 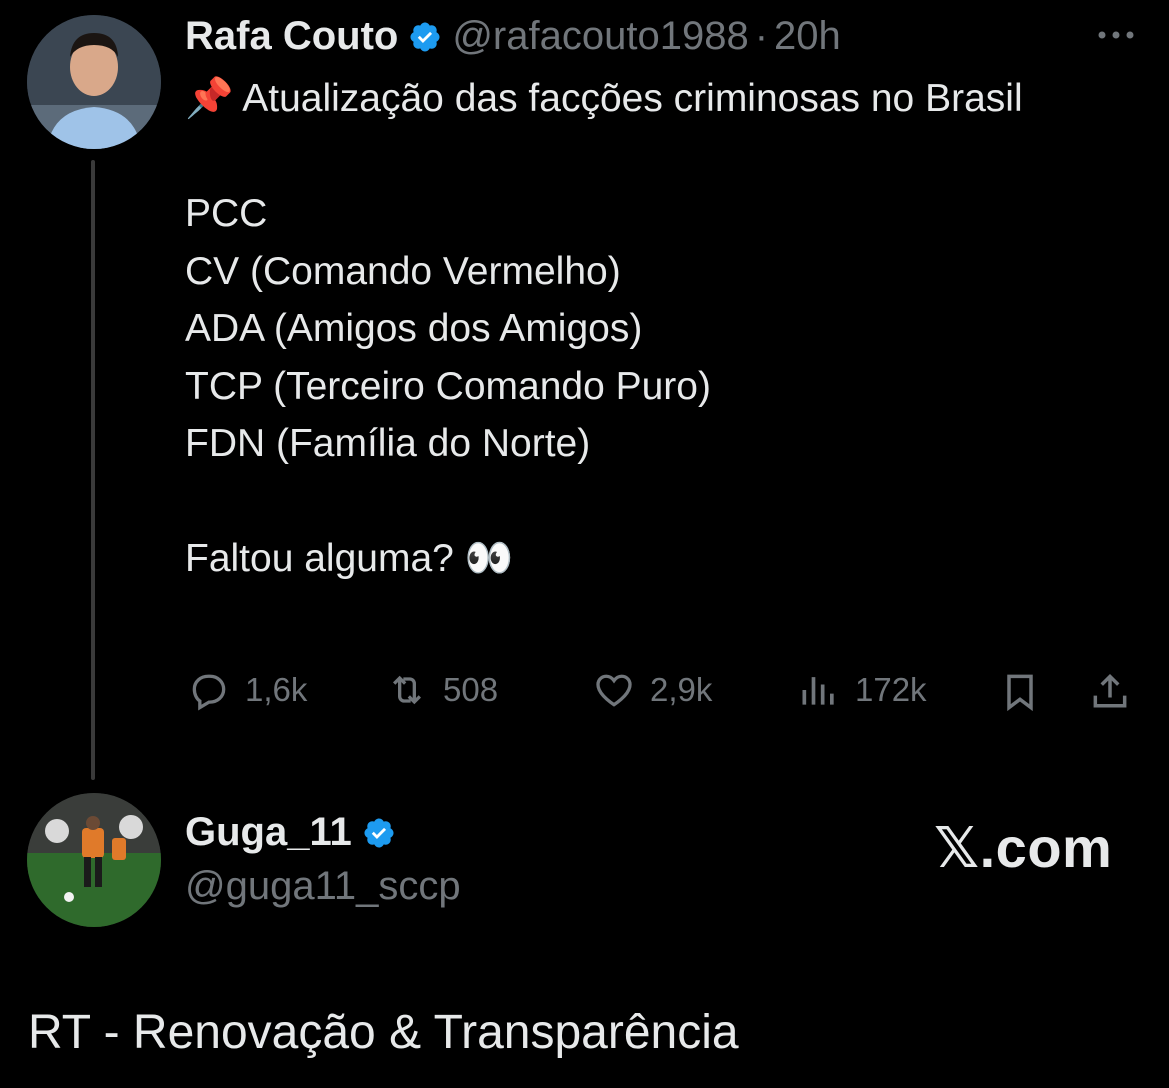 I want to click on author-name: Rafa Couto, so click(x=291, y=36).